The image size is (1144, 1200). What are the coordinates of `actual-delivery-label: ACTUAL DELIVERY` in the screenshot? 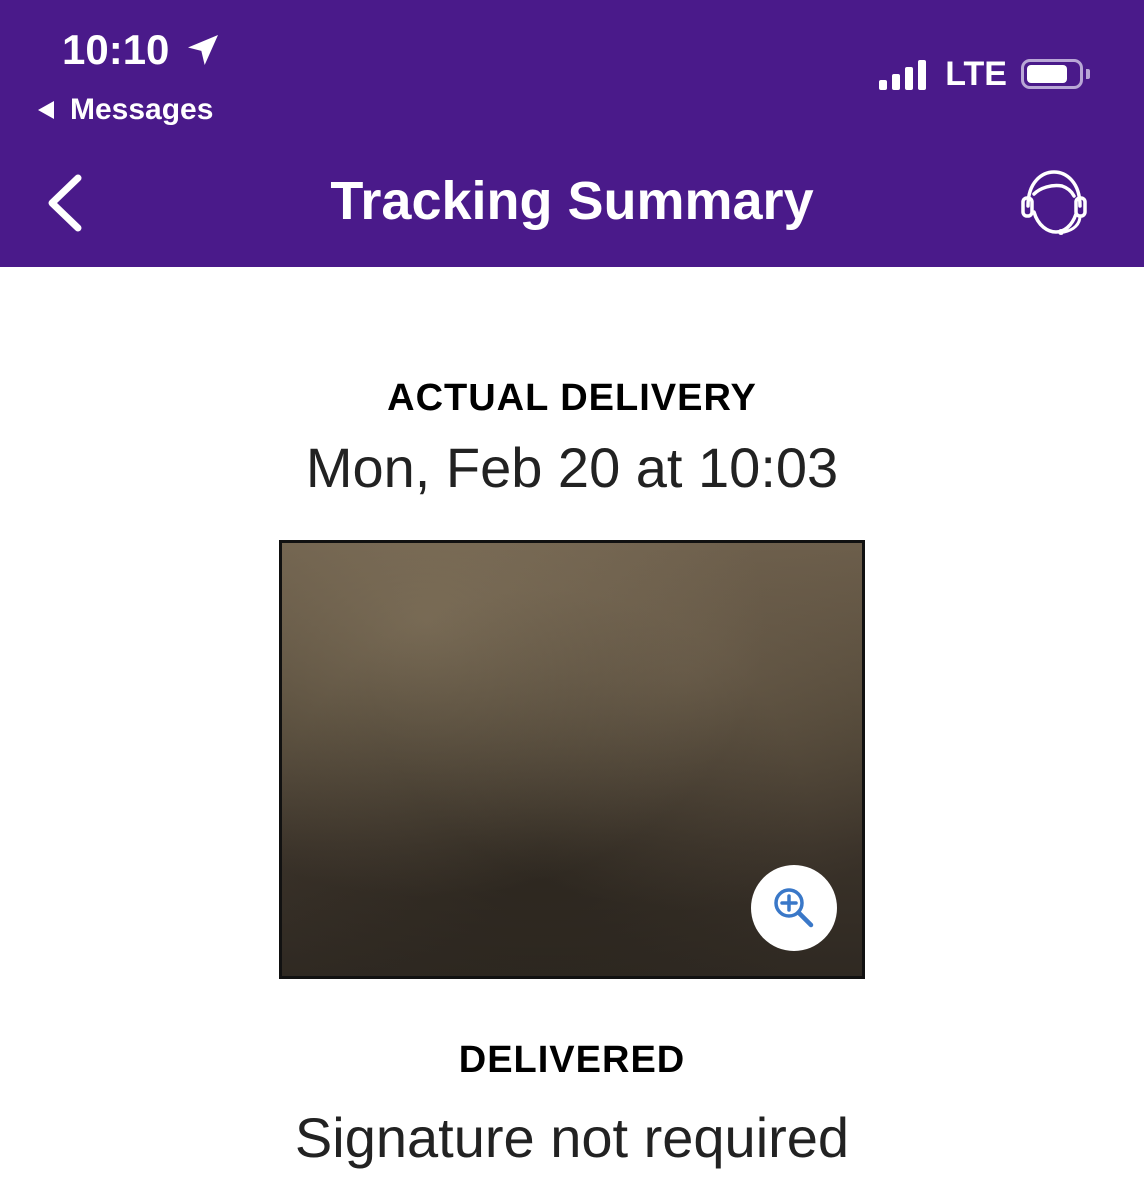 It's located at (572, 398).